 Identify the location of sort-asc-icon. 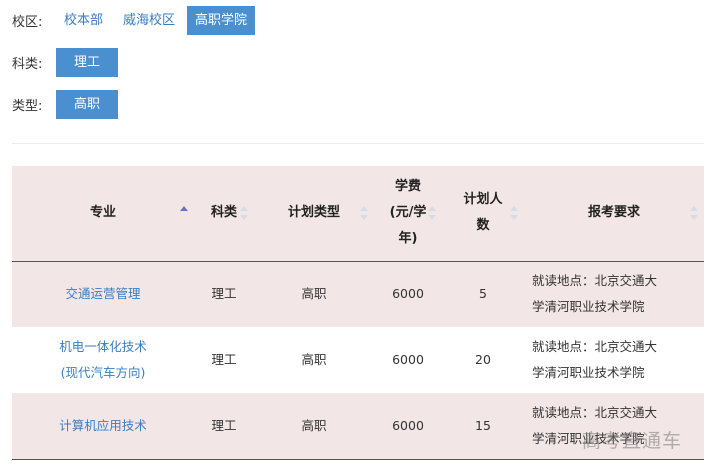
(184, 213).